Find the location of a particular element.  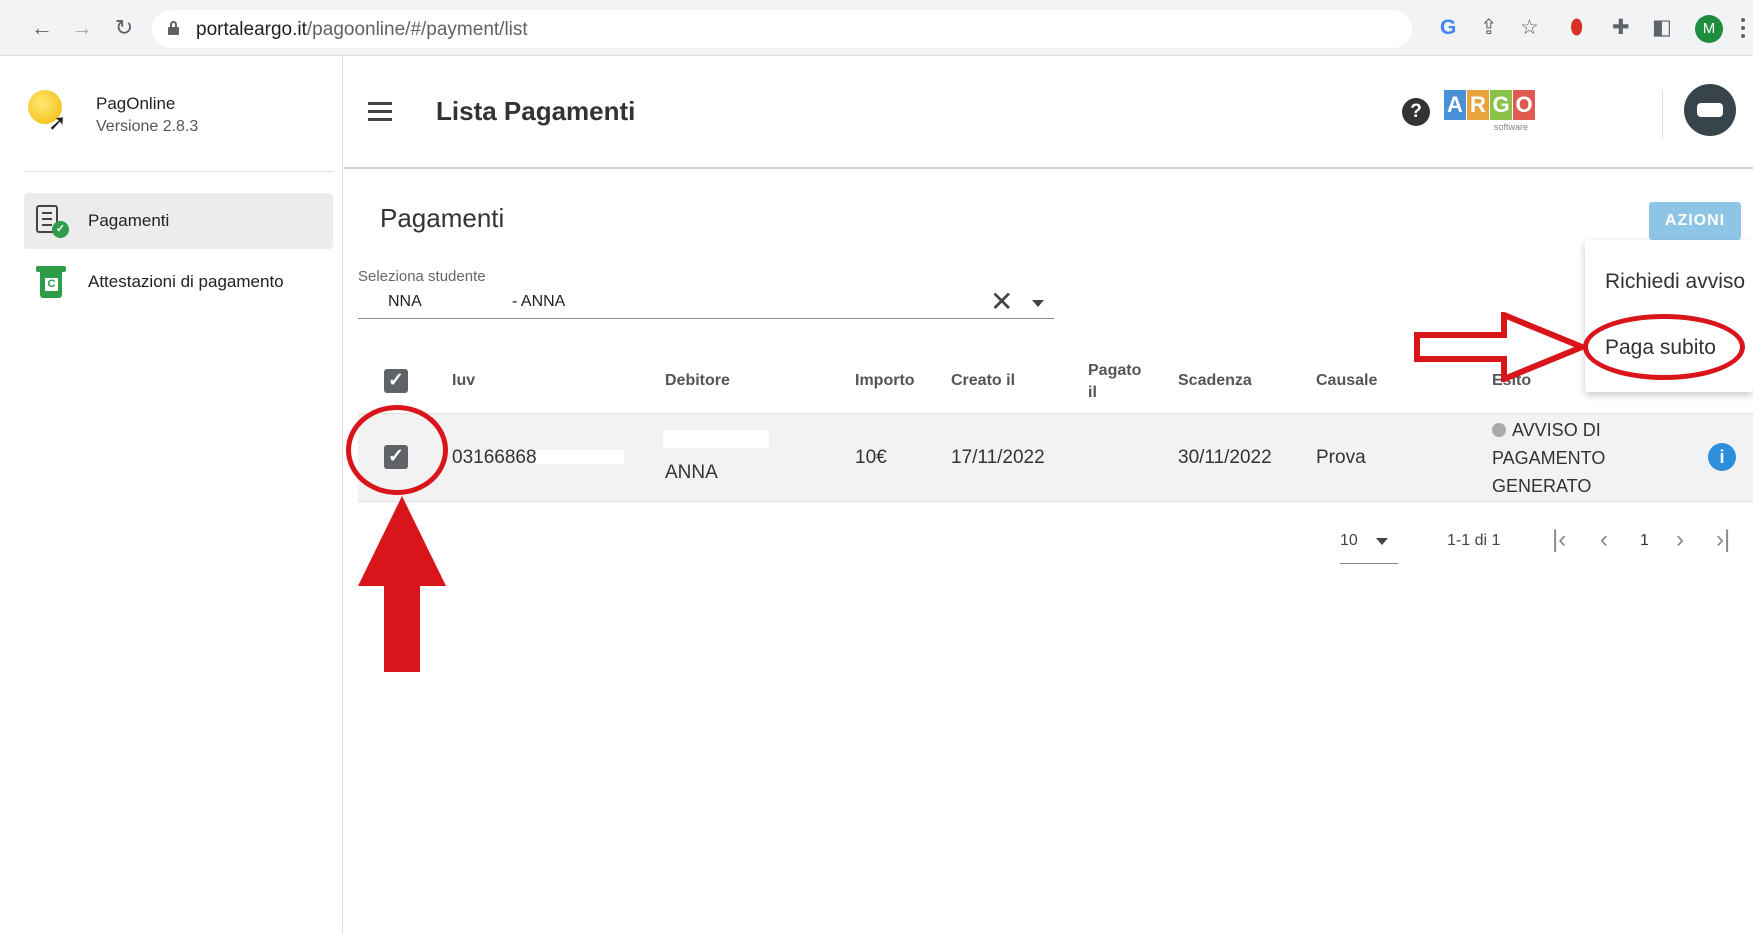

cell-creato: 17/11/2022 is located at coordinates (998, 457).